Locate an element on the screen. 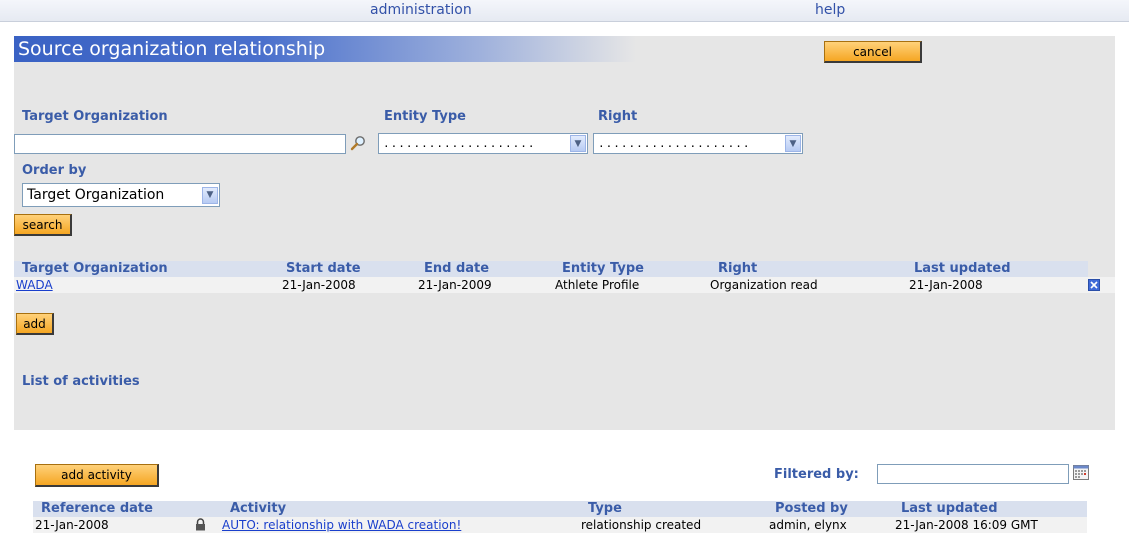 The height and width of the screenshot is (541, 1129). lock-icon is located at coordinates (200, 524).